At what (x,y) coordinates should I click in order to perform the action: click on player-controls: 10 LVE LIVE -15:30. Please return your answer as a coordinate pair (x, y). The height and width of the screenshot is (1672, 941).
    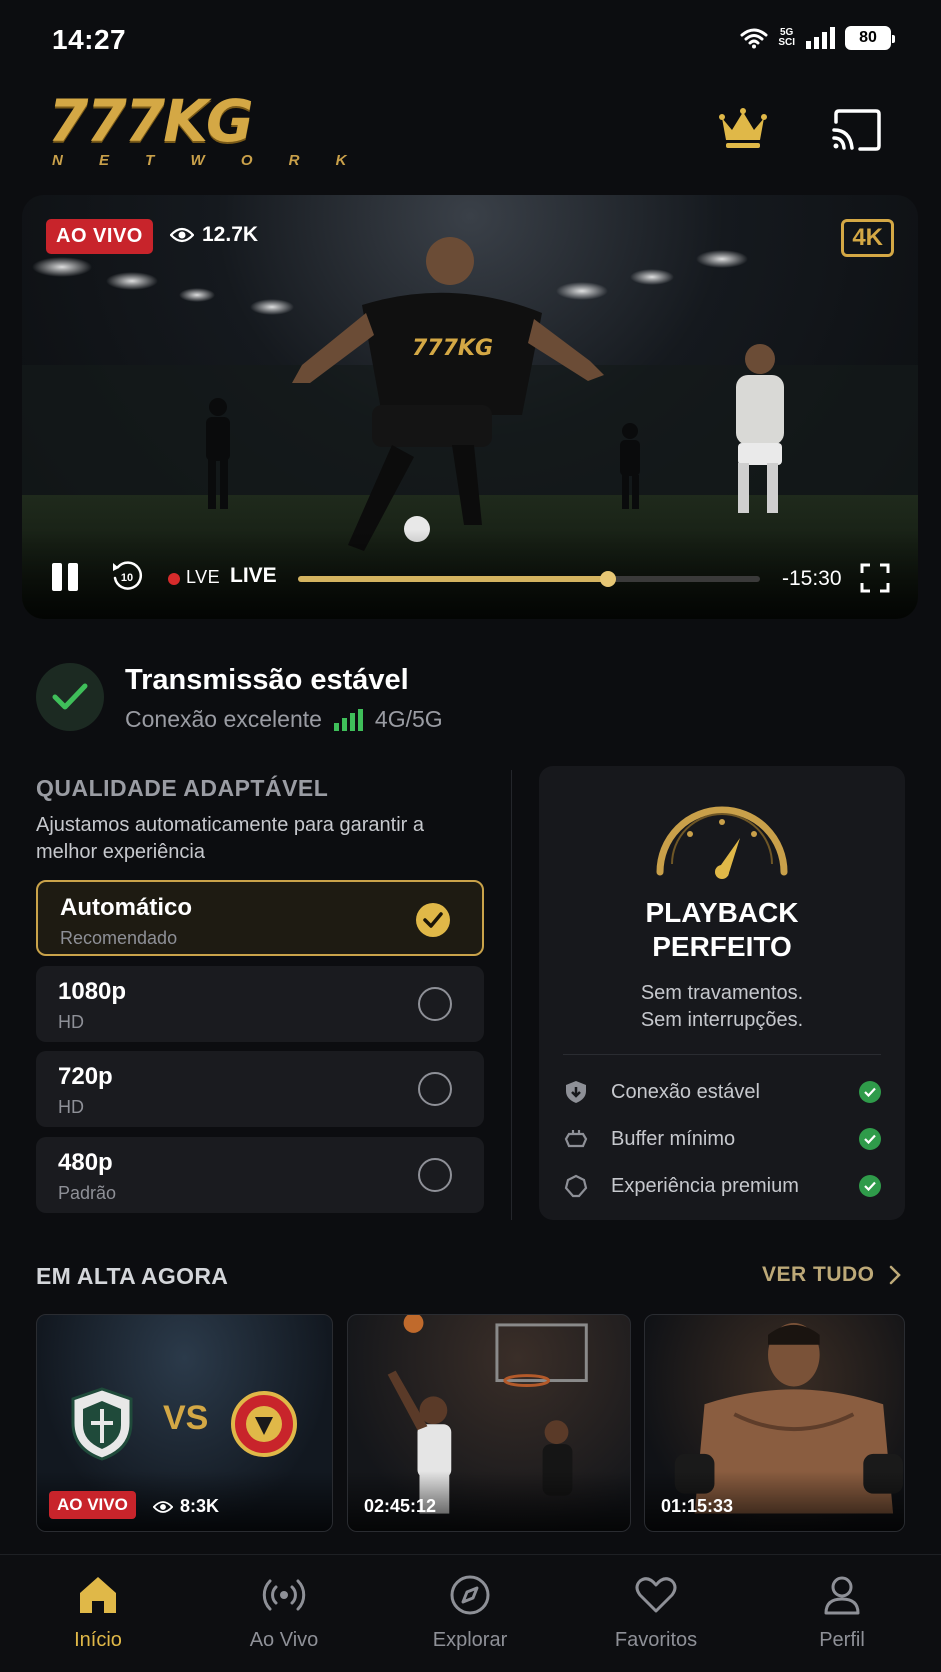
    Looking at the image, I should click on (470, 574).